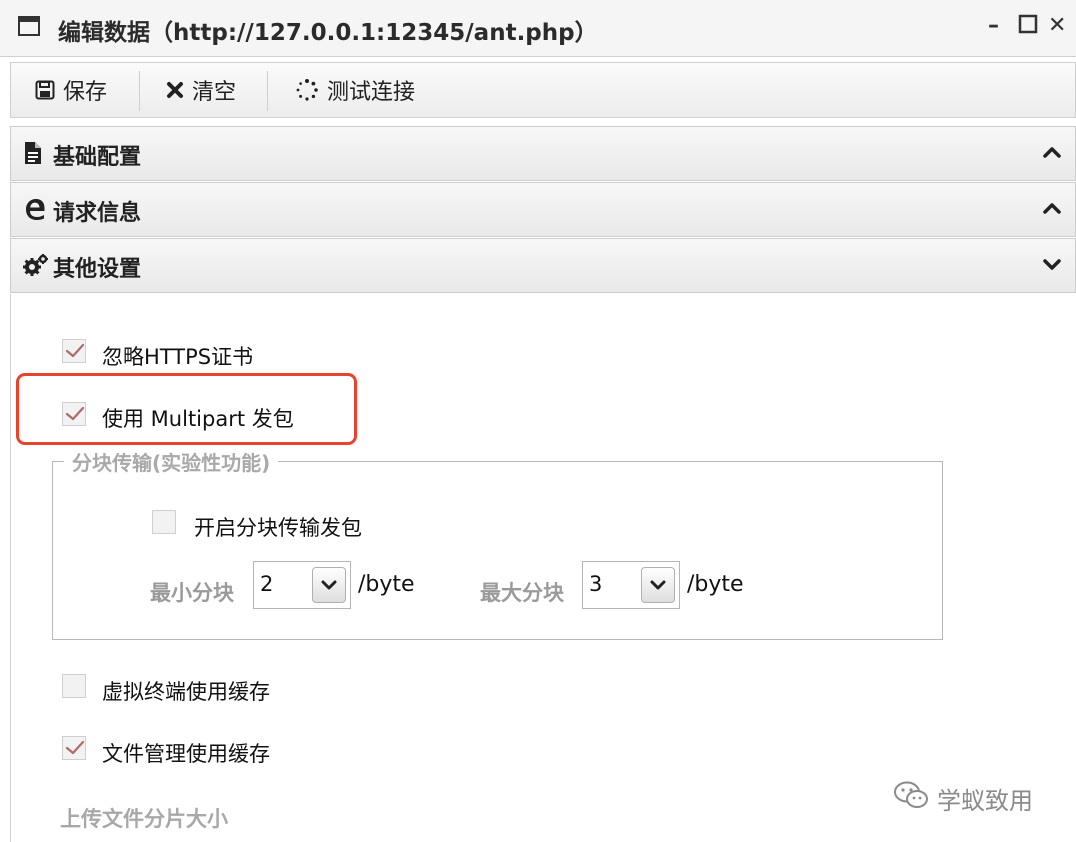 The width and height of the screenshot is (1076, 842). I want to click on watermark: 学蚁致用, so click(963, 798).